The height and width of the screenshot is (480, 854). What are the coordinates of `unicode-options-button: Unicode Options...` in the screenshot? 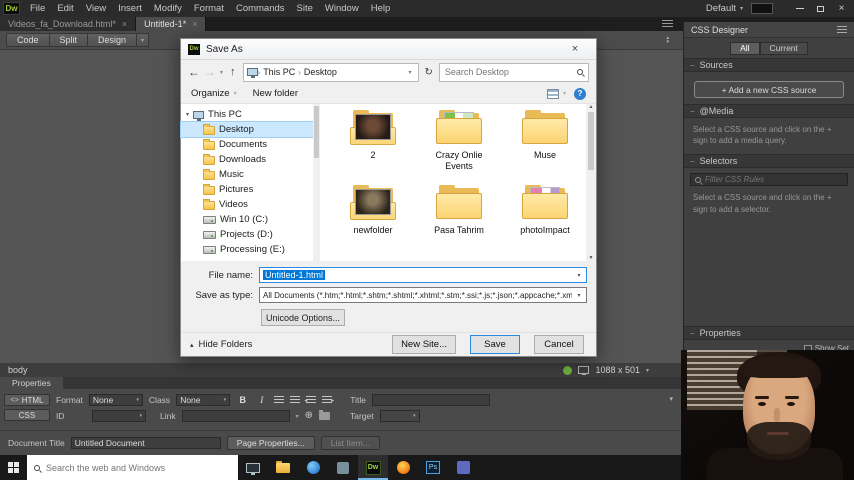 It's located at (303, 317).